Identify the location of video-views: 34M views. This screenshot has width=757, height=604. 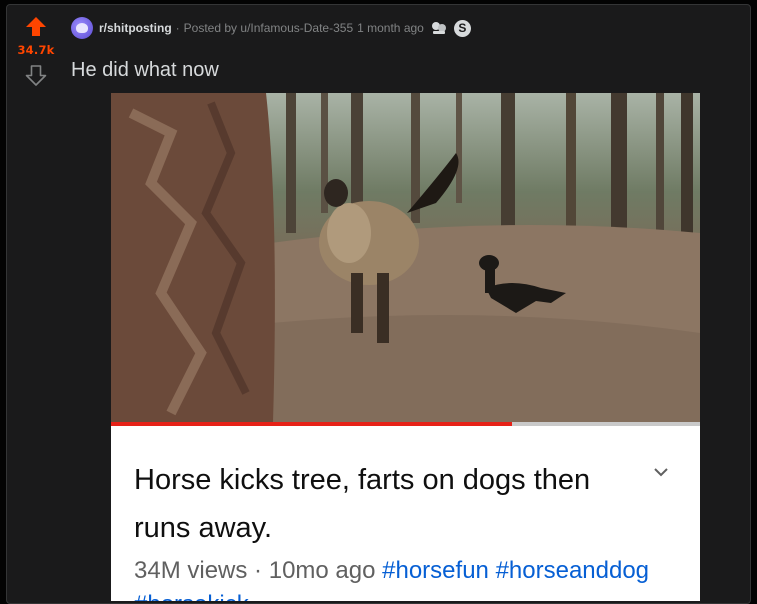
(191, 570).